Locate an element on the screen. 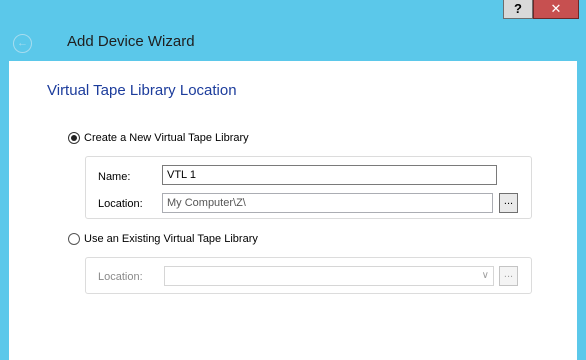  chevron-down-icon: ∨ is located at coordinates (485, 275).